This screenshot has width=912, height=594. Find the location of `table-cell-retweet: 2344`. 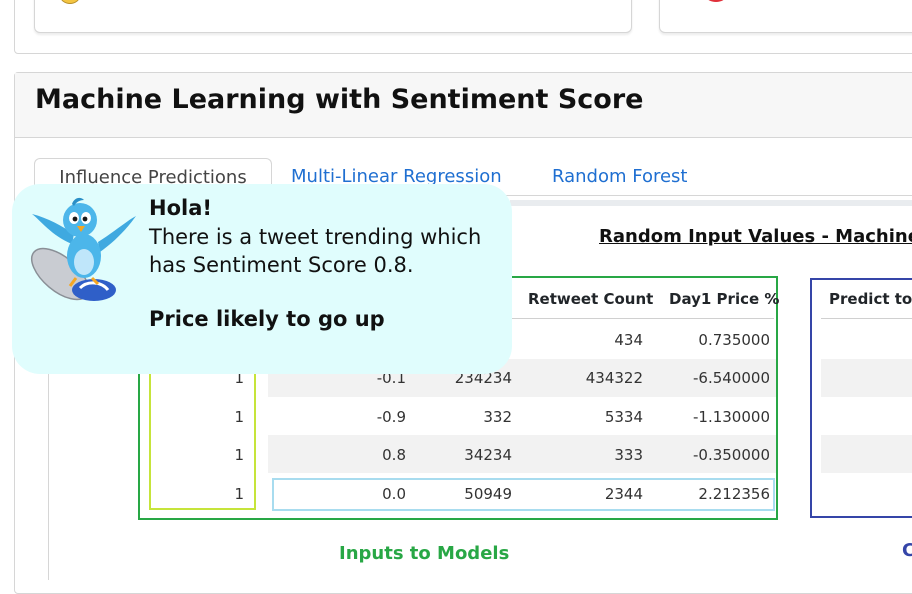

table-cell-retweet: 2344 is located at coordinates (623, 494).